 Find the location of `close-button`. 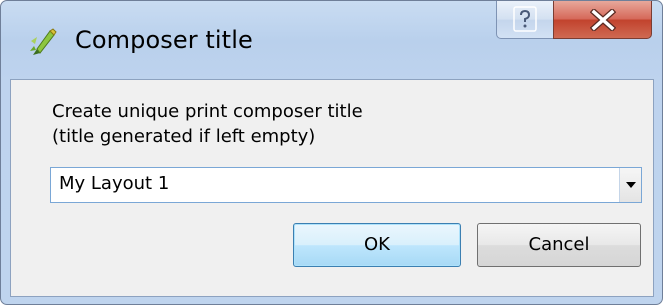

close-button is located at coordinates (602, 20).